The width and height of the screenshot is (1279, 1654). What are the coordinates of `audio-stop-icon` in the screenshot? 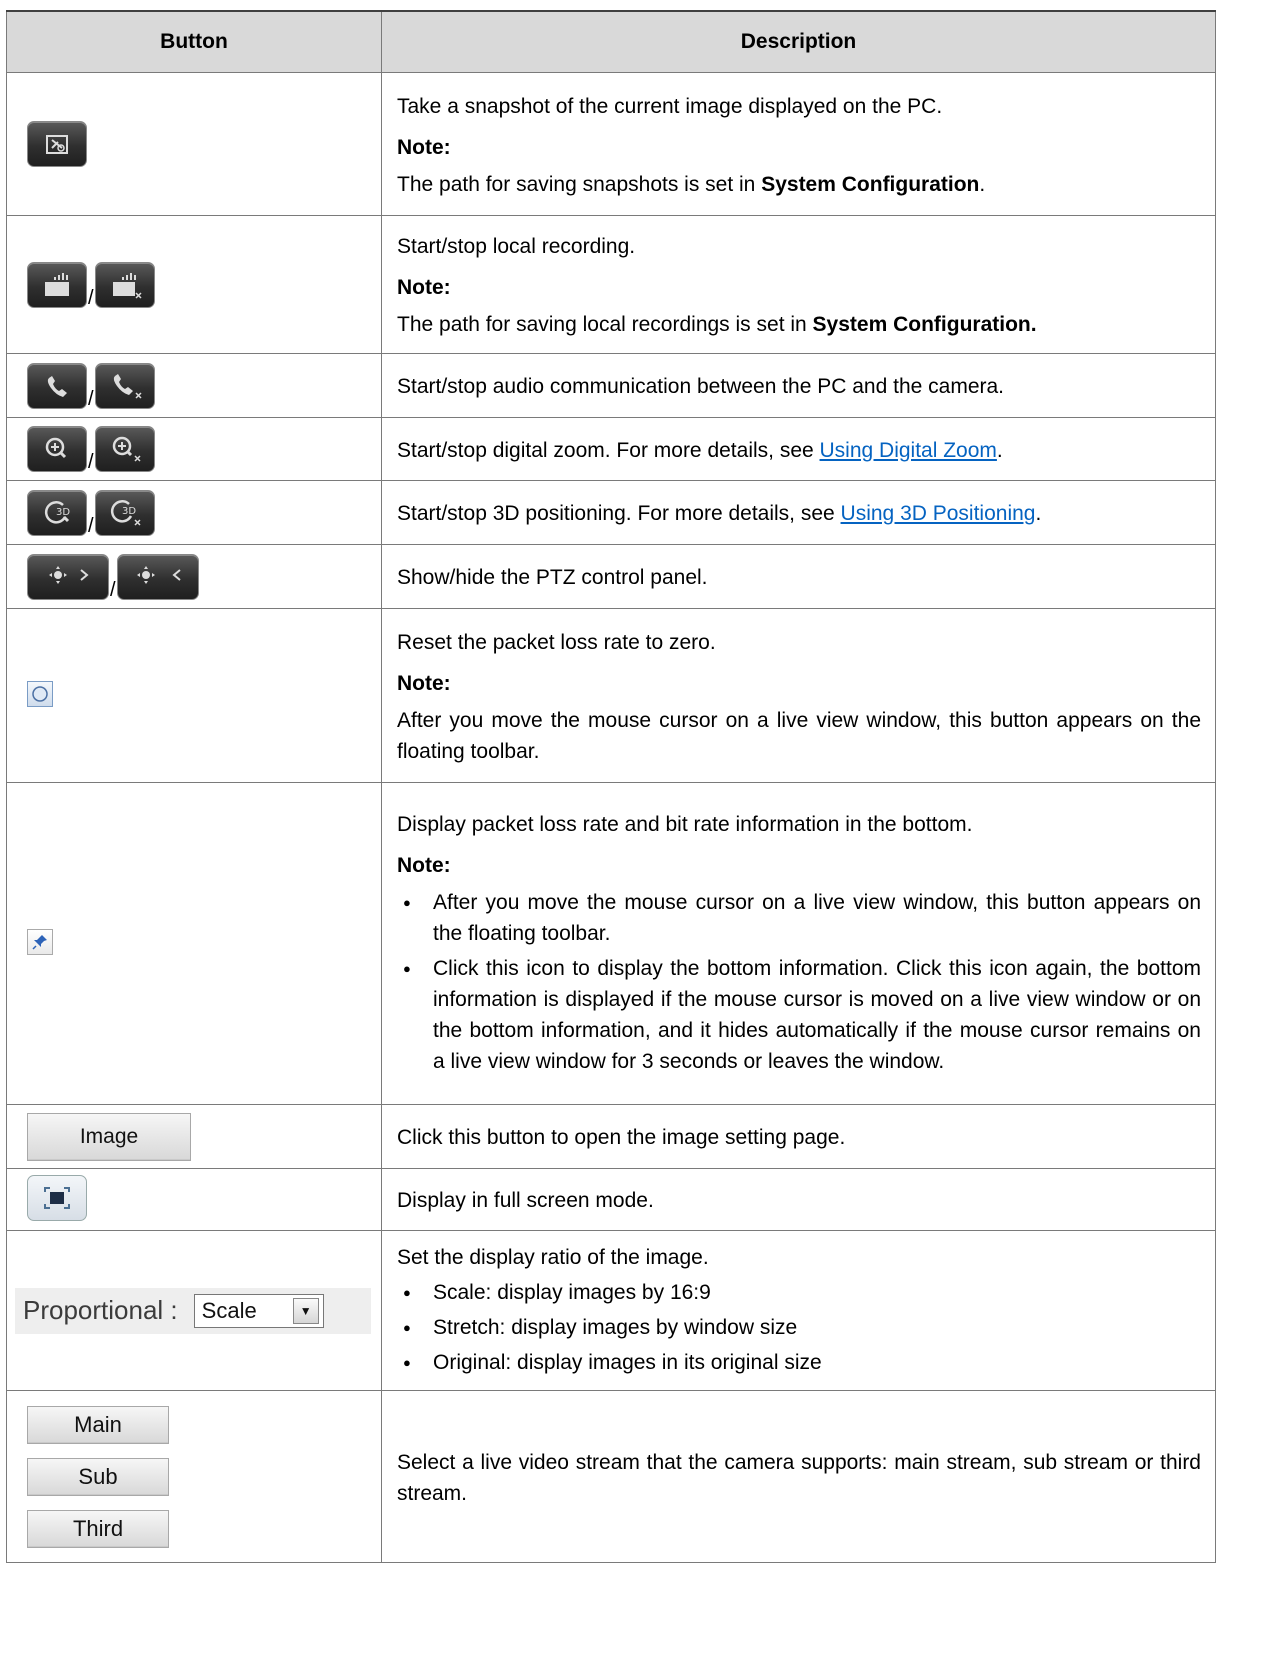 It's located at (124, 385).